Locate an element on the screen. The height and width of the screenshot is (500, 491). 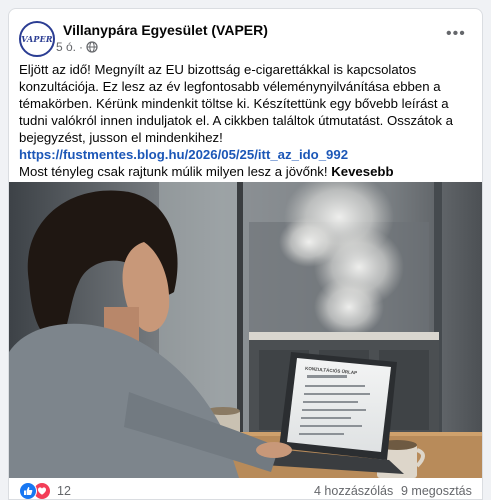
page-avatar: VAPER is located at coordinates (37, 39).